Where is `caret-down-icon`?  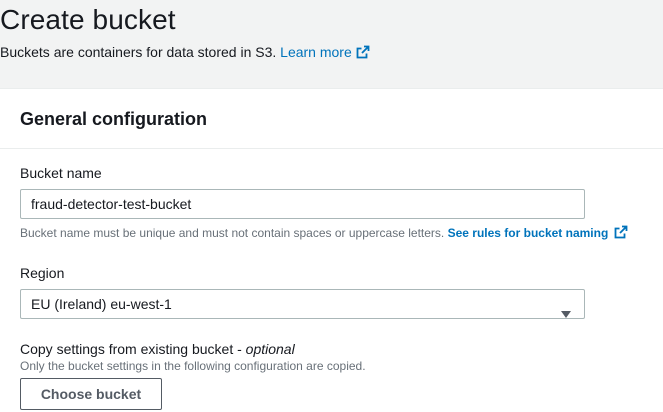
caret-down-icon is located at coordinates (566, 314).